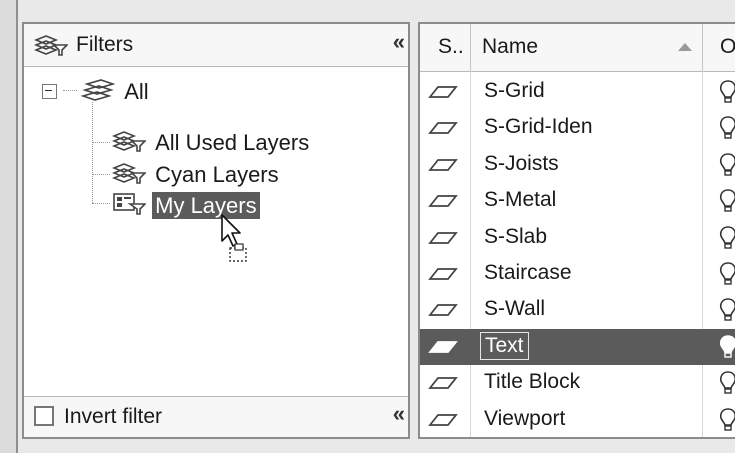 The image size is (735, 453). I want to click on collapse-node-icon, so click(49, 91).